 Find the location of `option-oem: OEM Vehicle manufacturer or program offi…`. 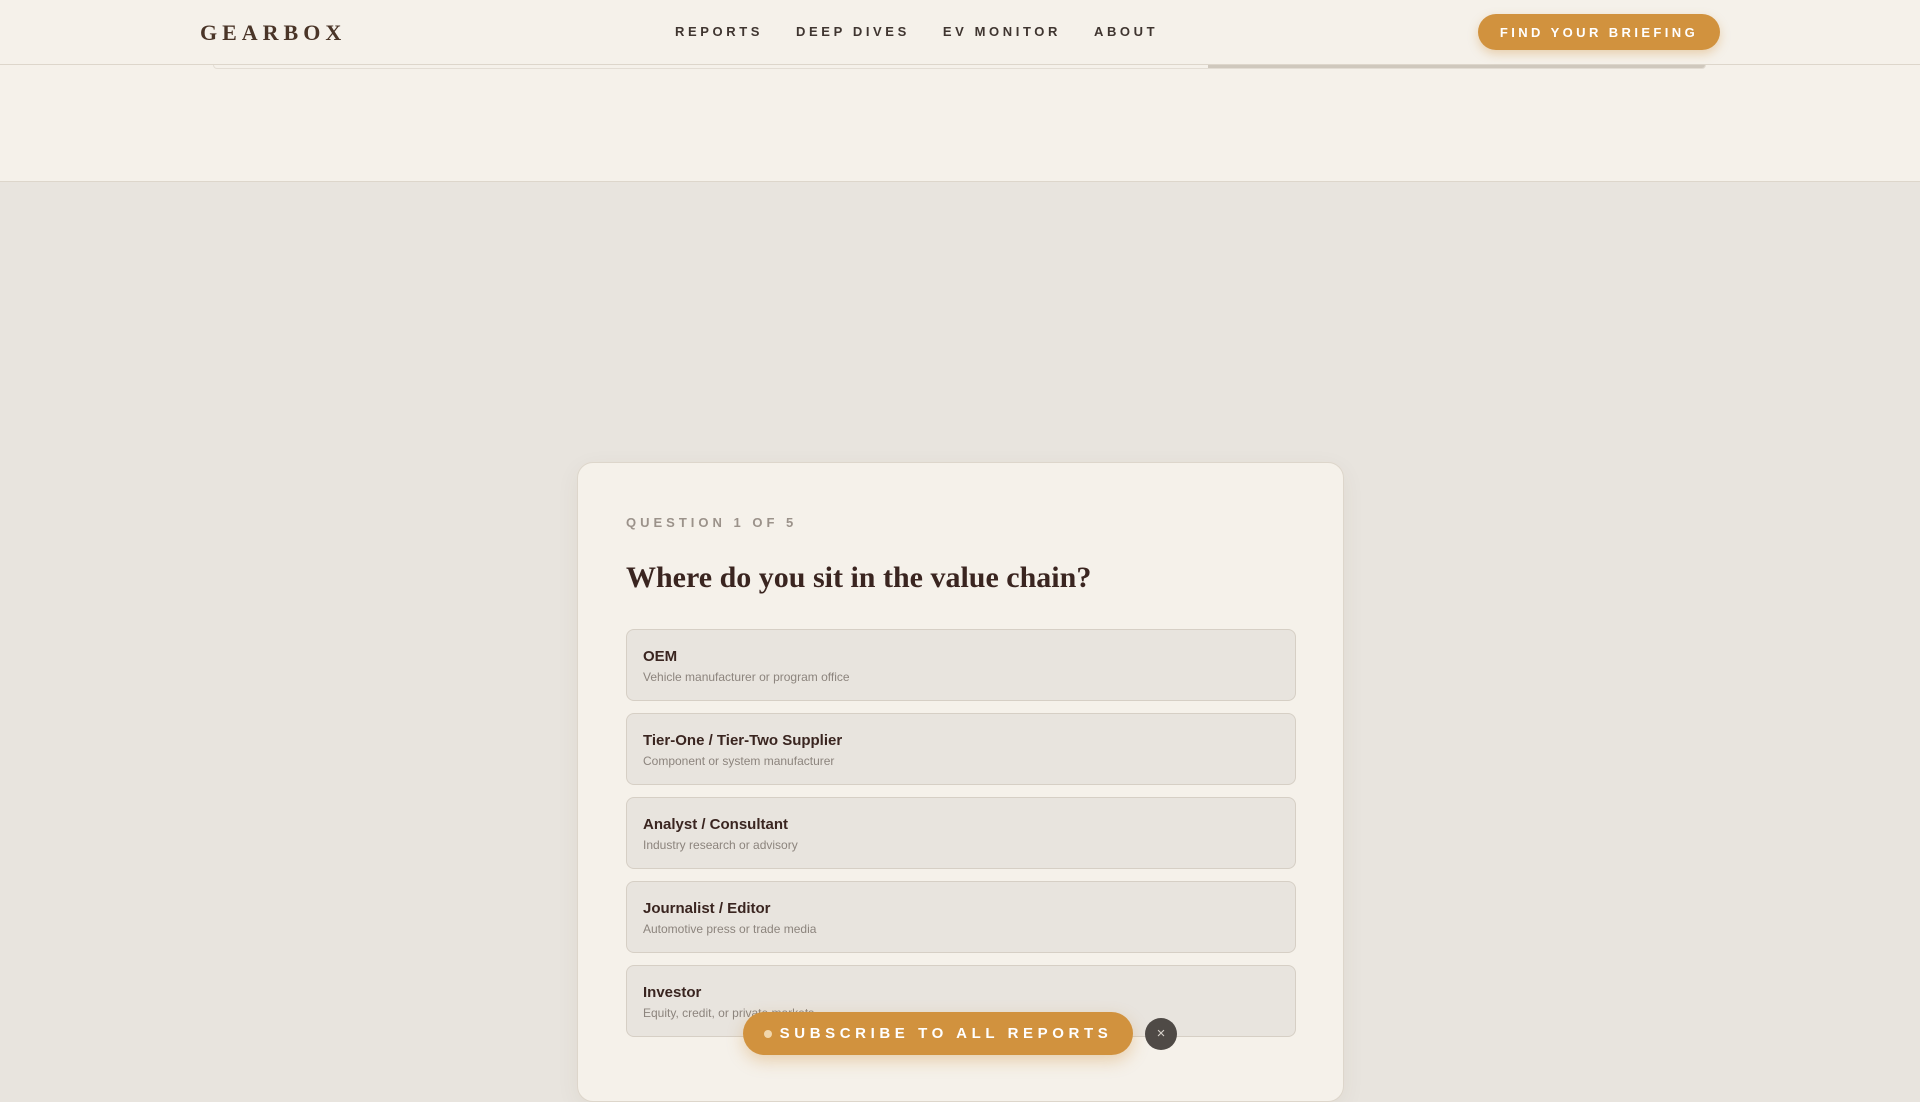

option-oem: OEM Vehicle manufacturer or program offi… is located at coordinates (961, 665).